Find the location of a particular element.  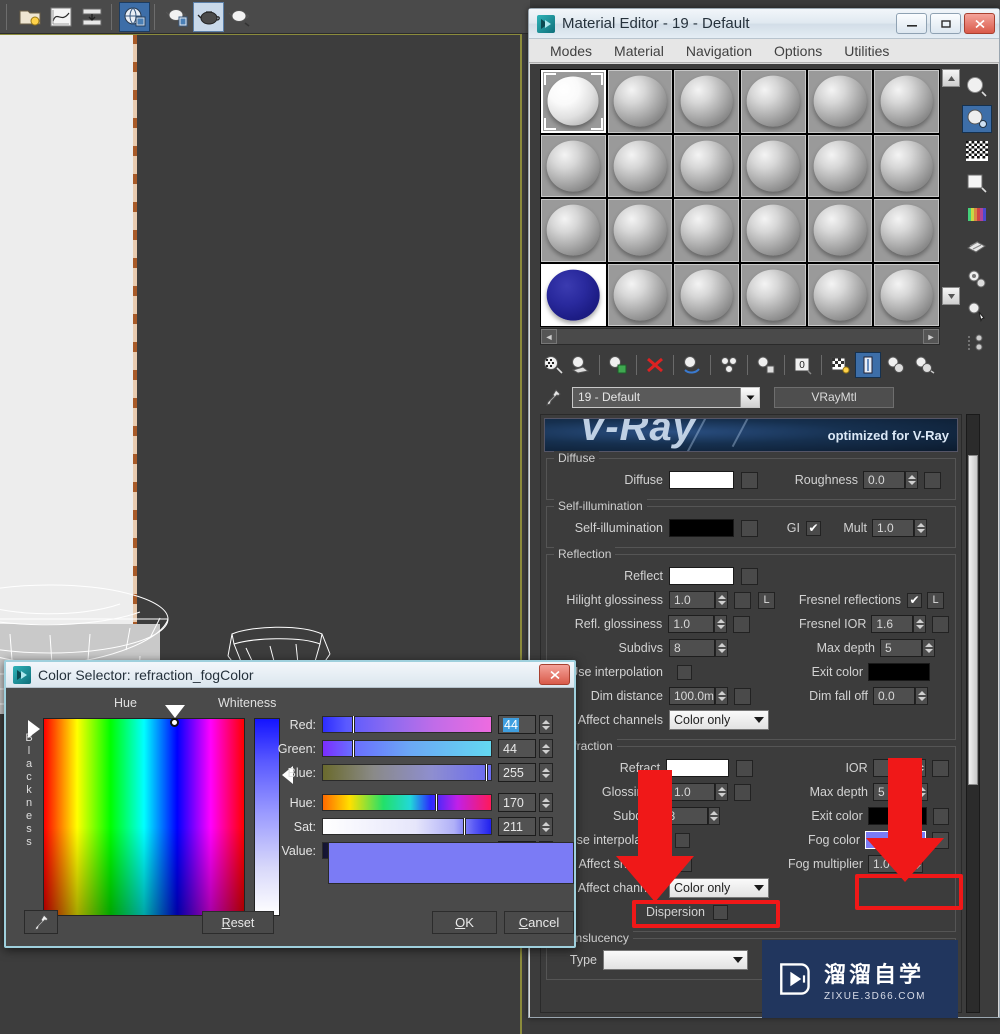

reset-map-icon is located at coordinates (655, 365).